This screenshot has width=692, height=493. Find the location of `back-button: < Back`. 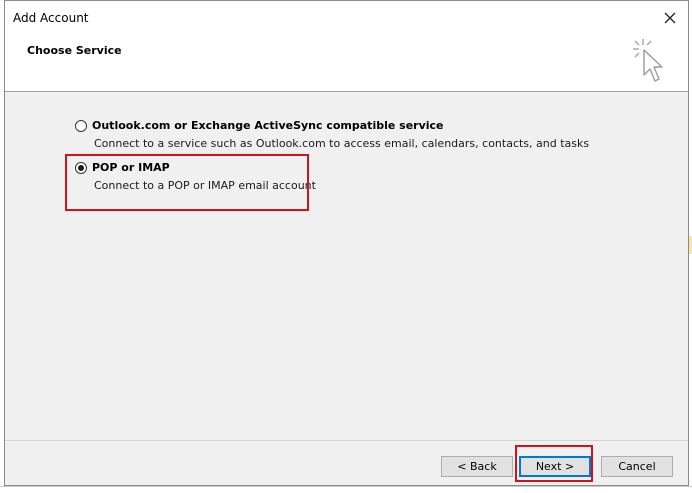

back-button: < Back is located at coordinates (477, 466).